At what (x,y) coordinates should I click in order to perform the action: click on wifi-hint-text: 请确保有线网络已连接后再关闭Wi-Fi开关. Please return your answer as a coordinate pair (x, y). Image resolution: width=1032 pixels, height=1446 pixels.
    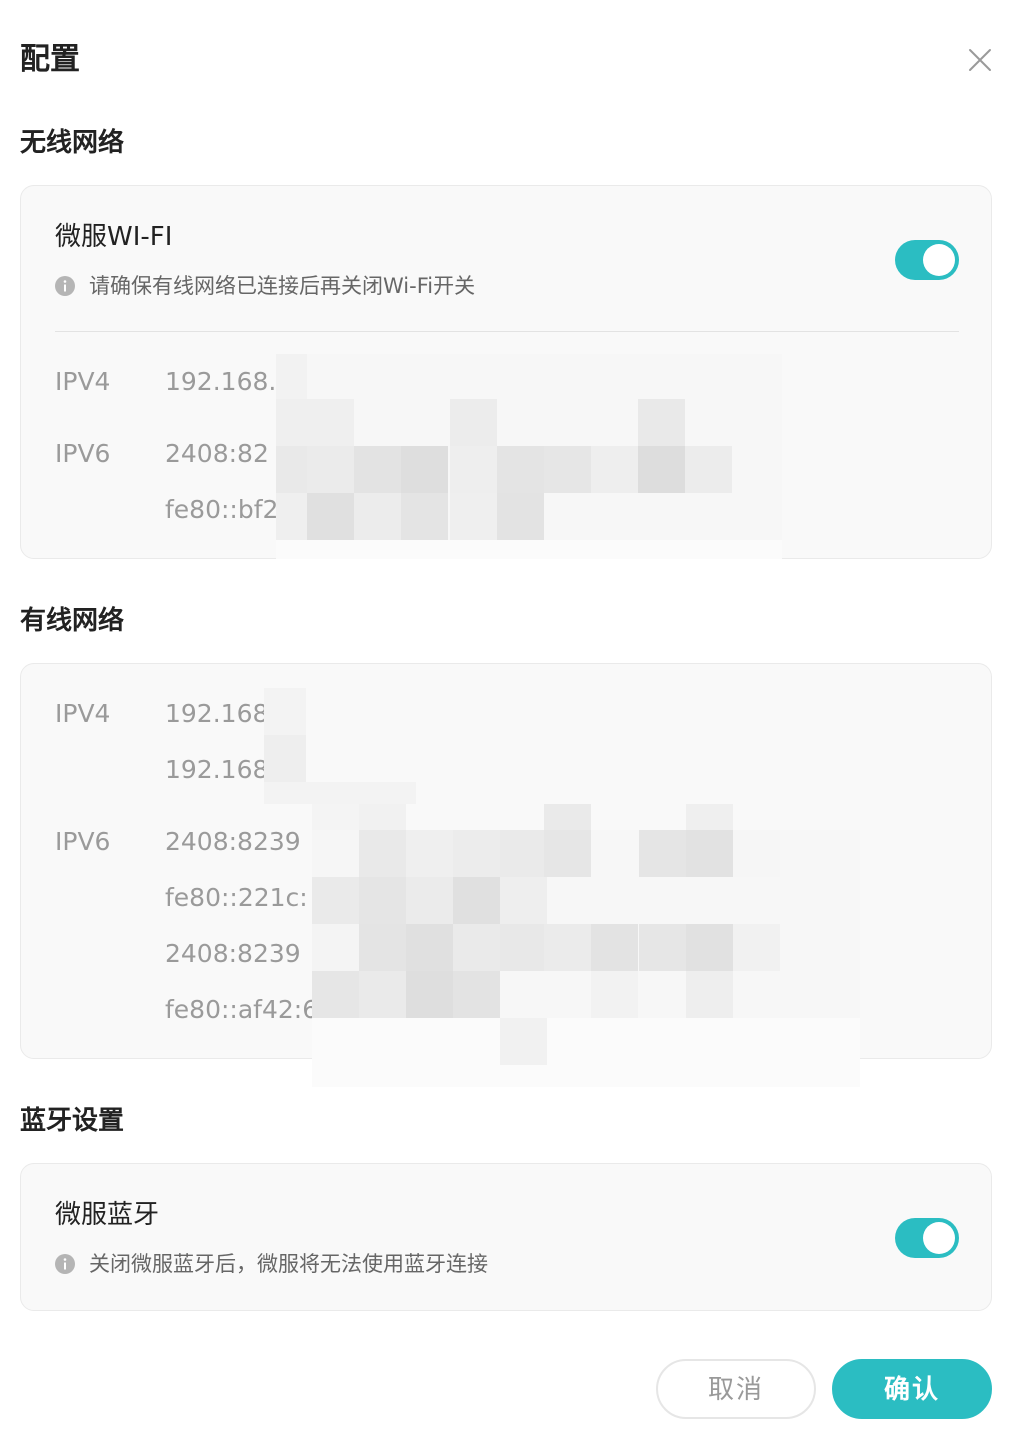
    Looking at the image, I should click on (282, 286).